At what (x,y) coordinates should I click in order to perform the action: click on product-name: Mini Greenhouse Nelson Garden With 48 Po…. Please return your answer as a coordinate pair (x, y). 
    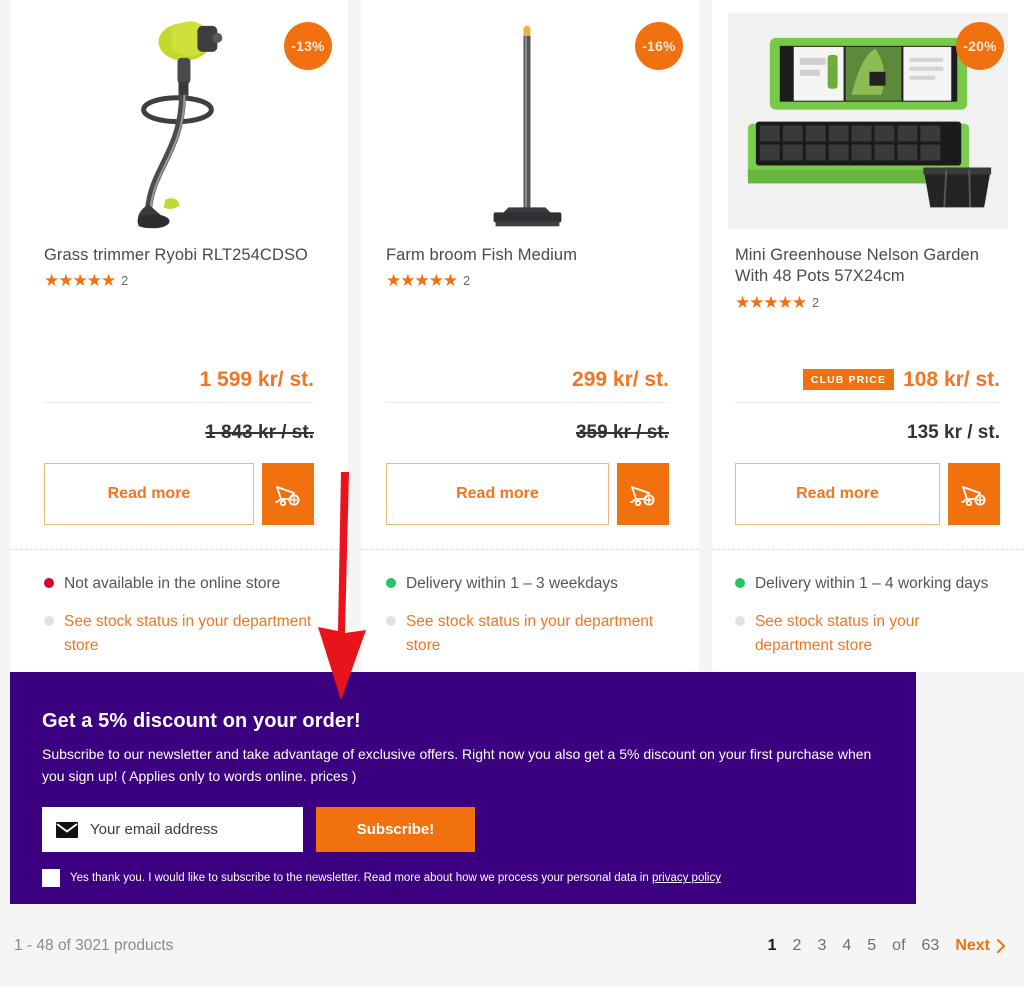
    Looking at the image, I should click on (867, 266).